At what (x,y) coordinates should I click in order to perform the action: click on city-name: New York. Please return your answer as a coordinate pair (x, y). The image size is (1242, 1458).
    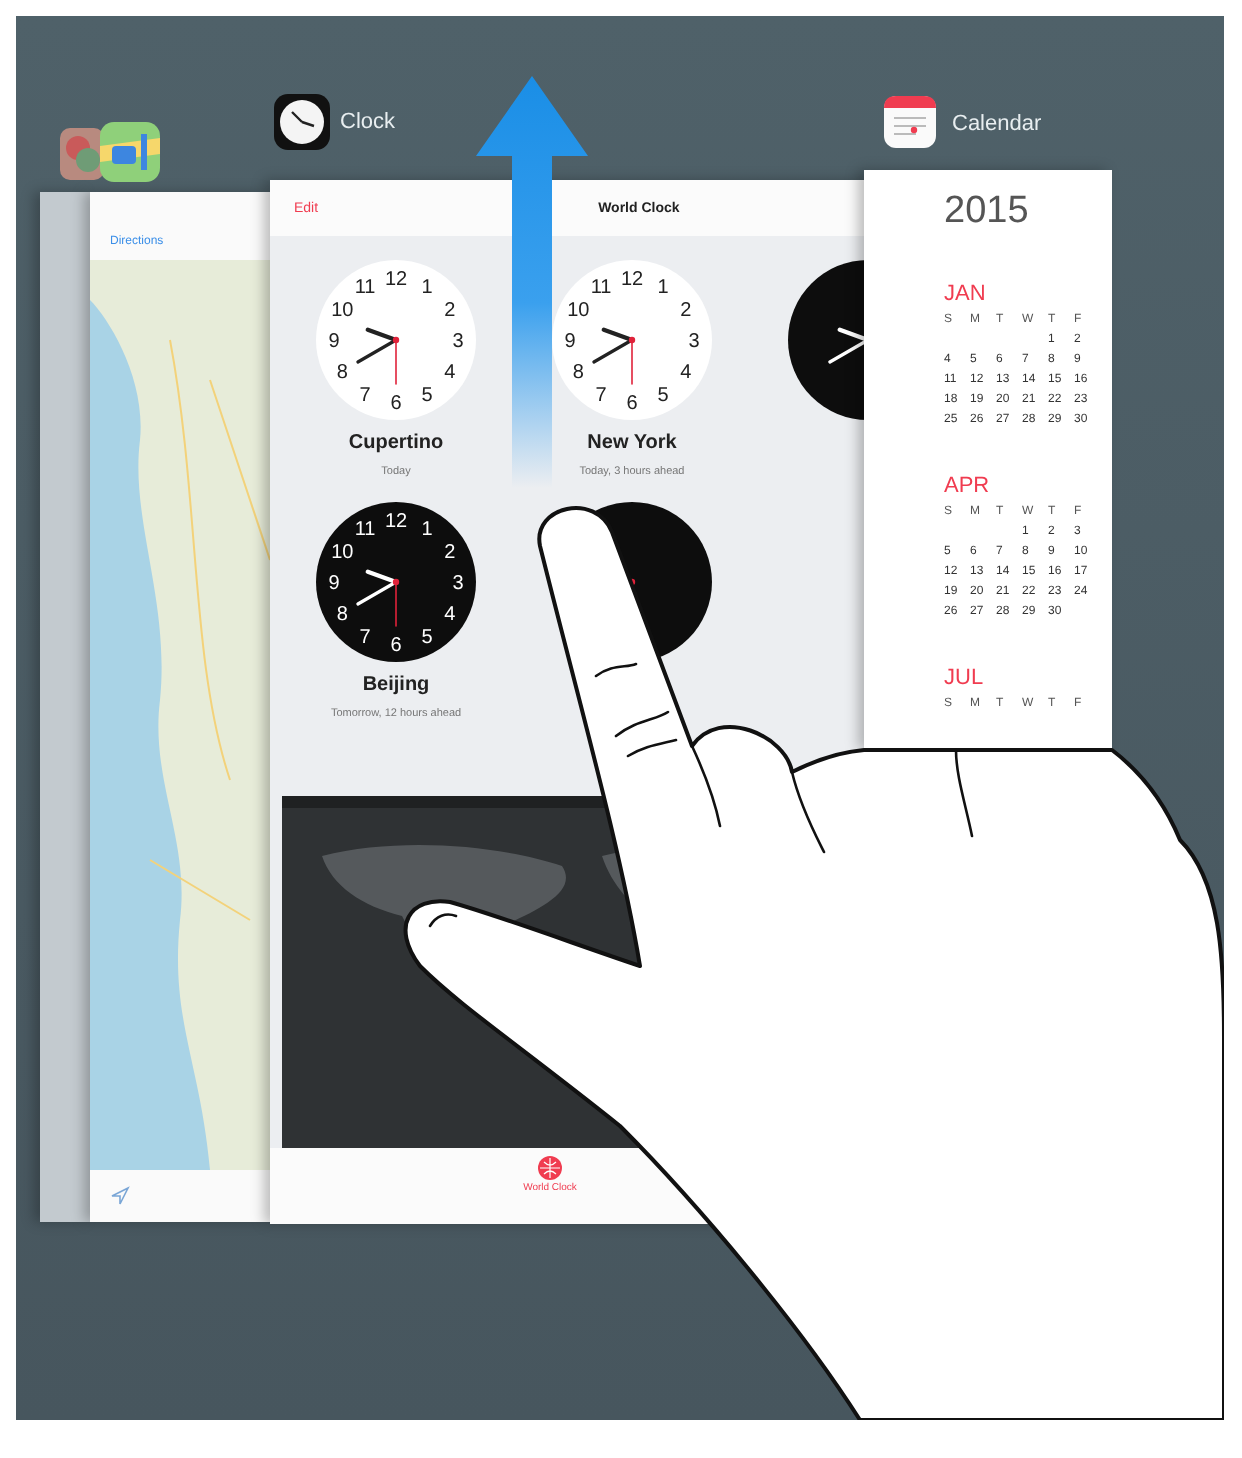
    Looking at the image, I should click on (632, 443).